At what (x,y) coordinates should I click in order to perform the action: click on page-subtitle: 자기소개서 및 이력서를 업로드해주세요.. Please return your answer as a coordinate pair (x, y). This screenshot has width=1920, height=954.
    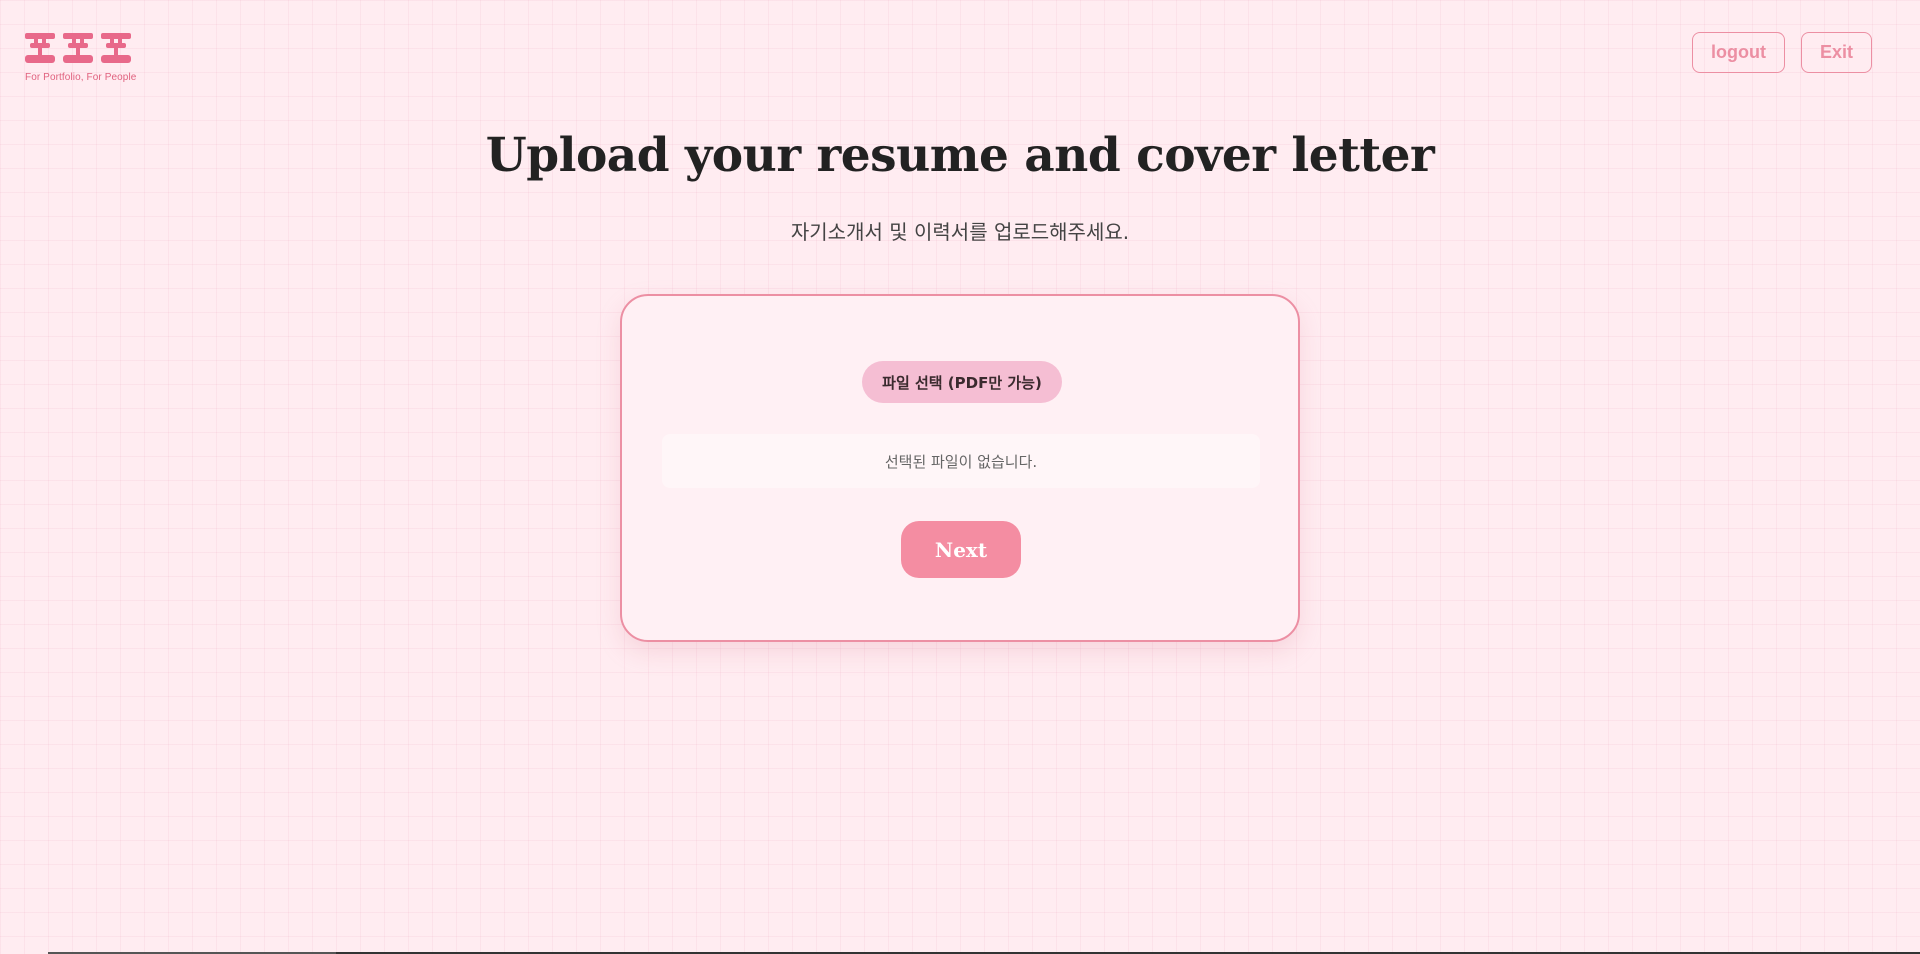
    Looking at the image, I should click on (960, 232).